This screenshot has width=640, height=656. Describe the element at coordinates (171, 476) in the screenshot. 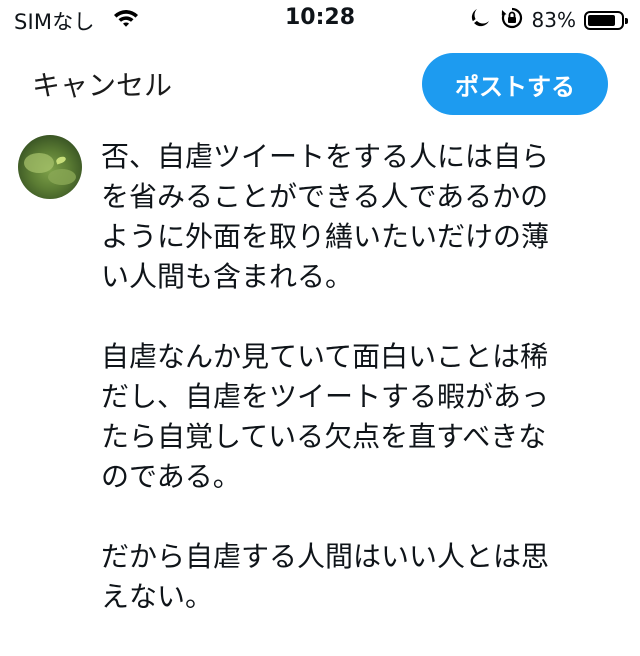

I see `tweet-line: のである。` at that location.